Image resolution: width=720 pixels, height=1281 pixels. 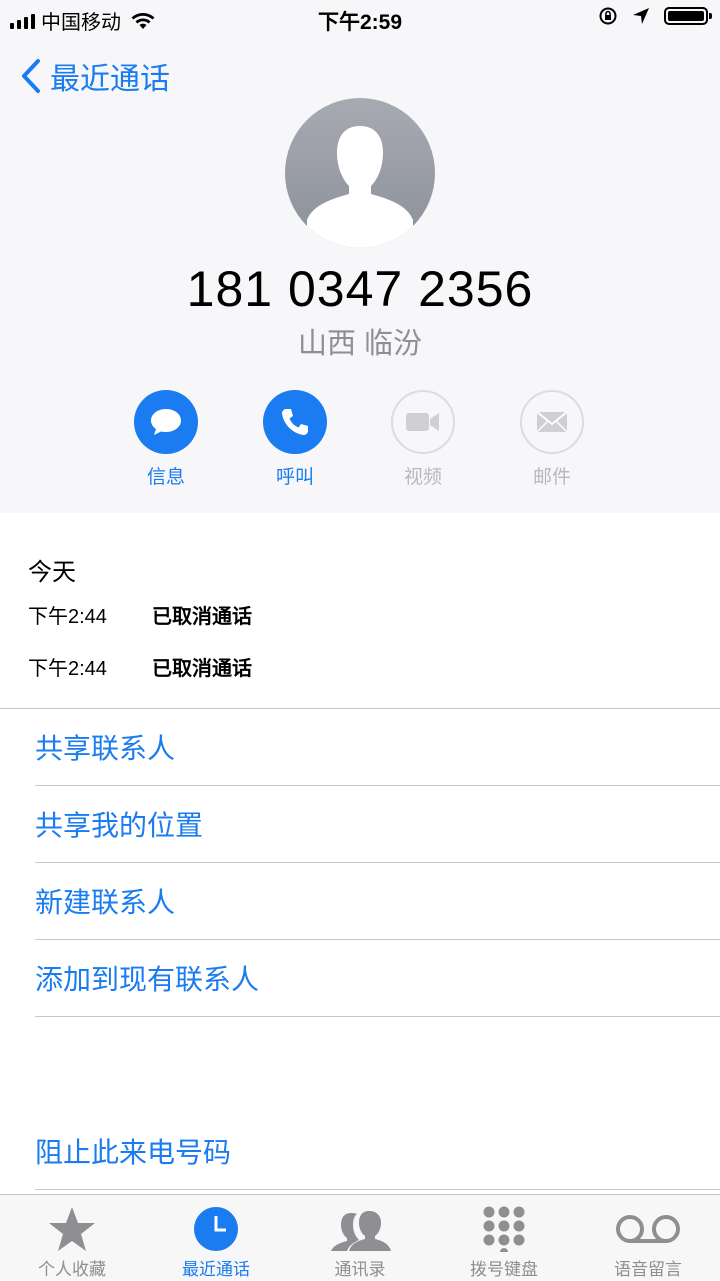 What do you see at coordinates (641, 16) in the screenshot?
I see `location-arrow-icon` at bounding box center [641, 16].